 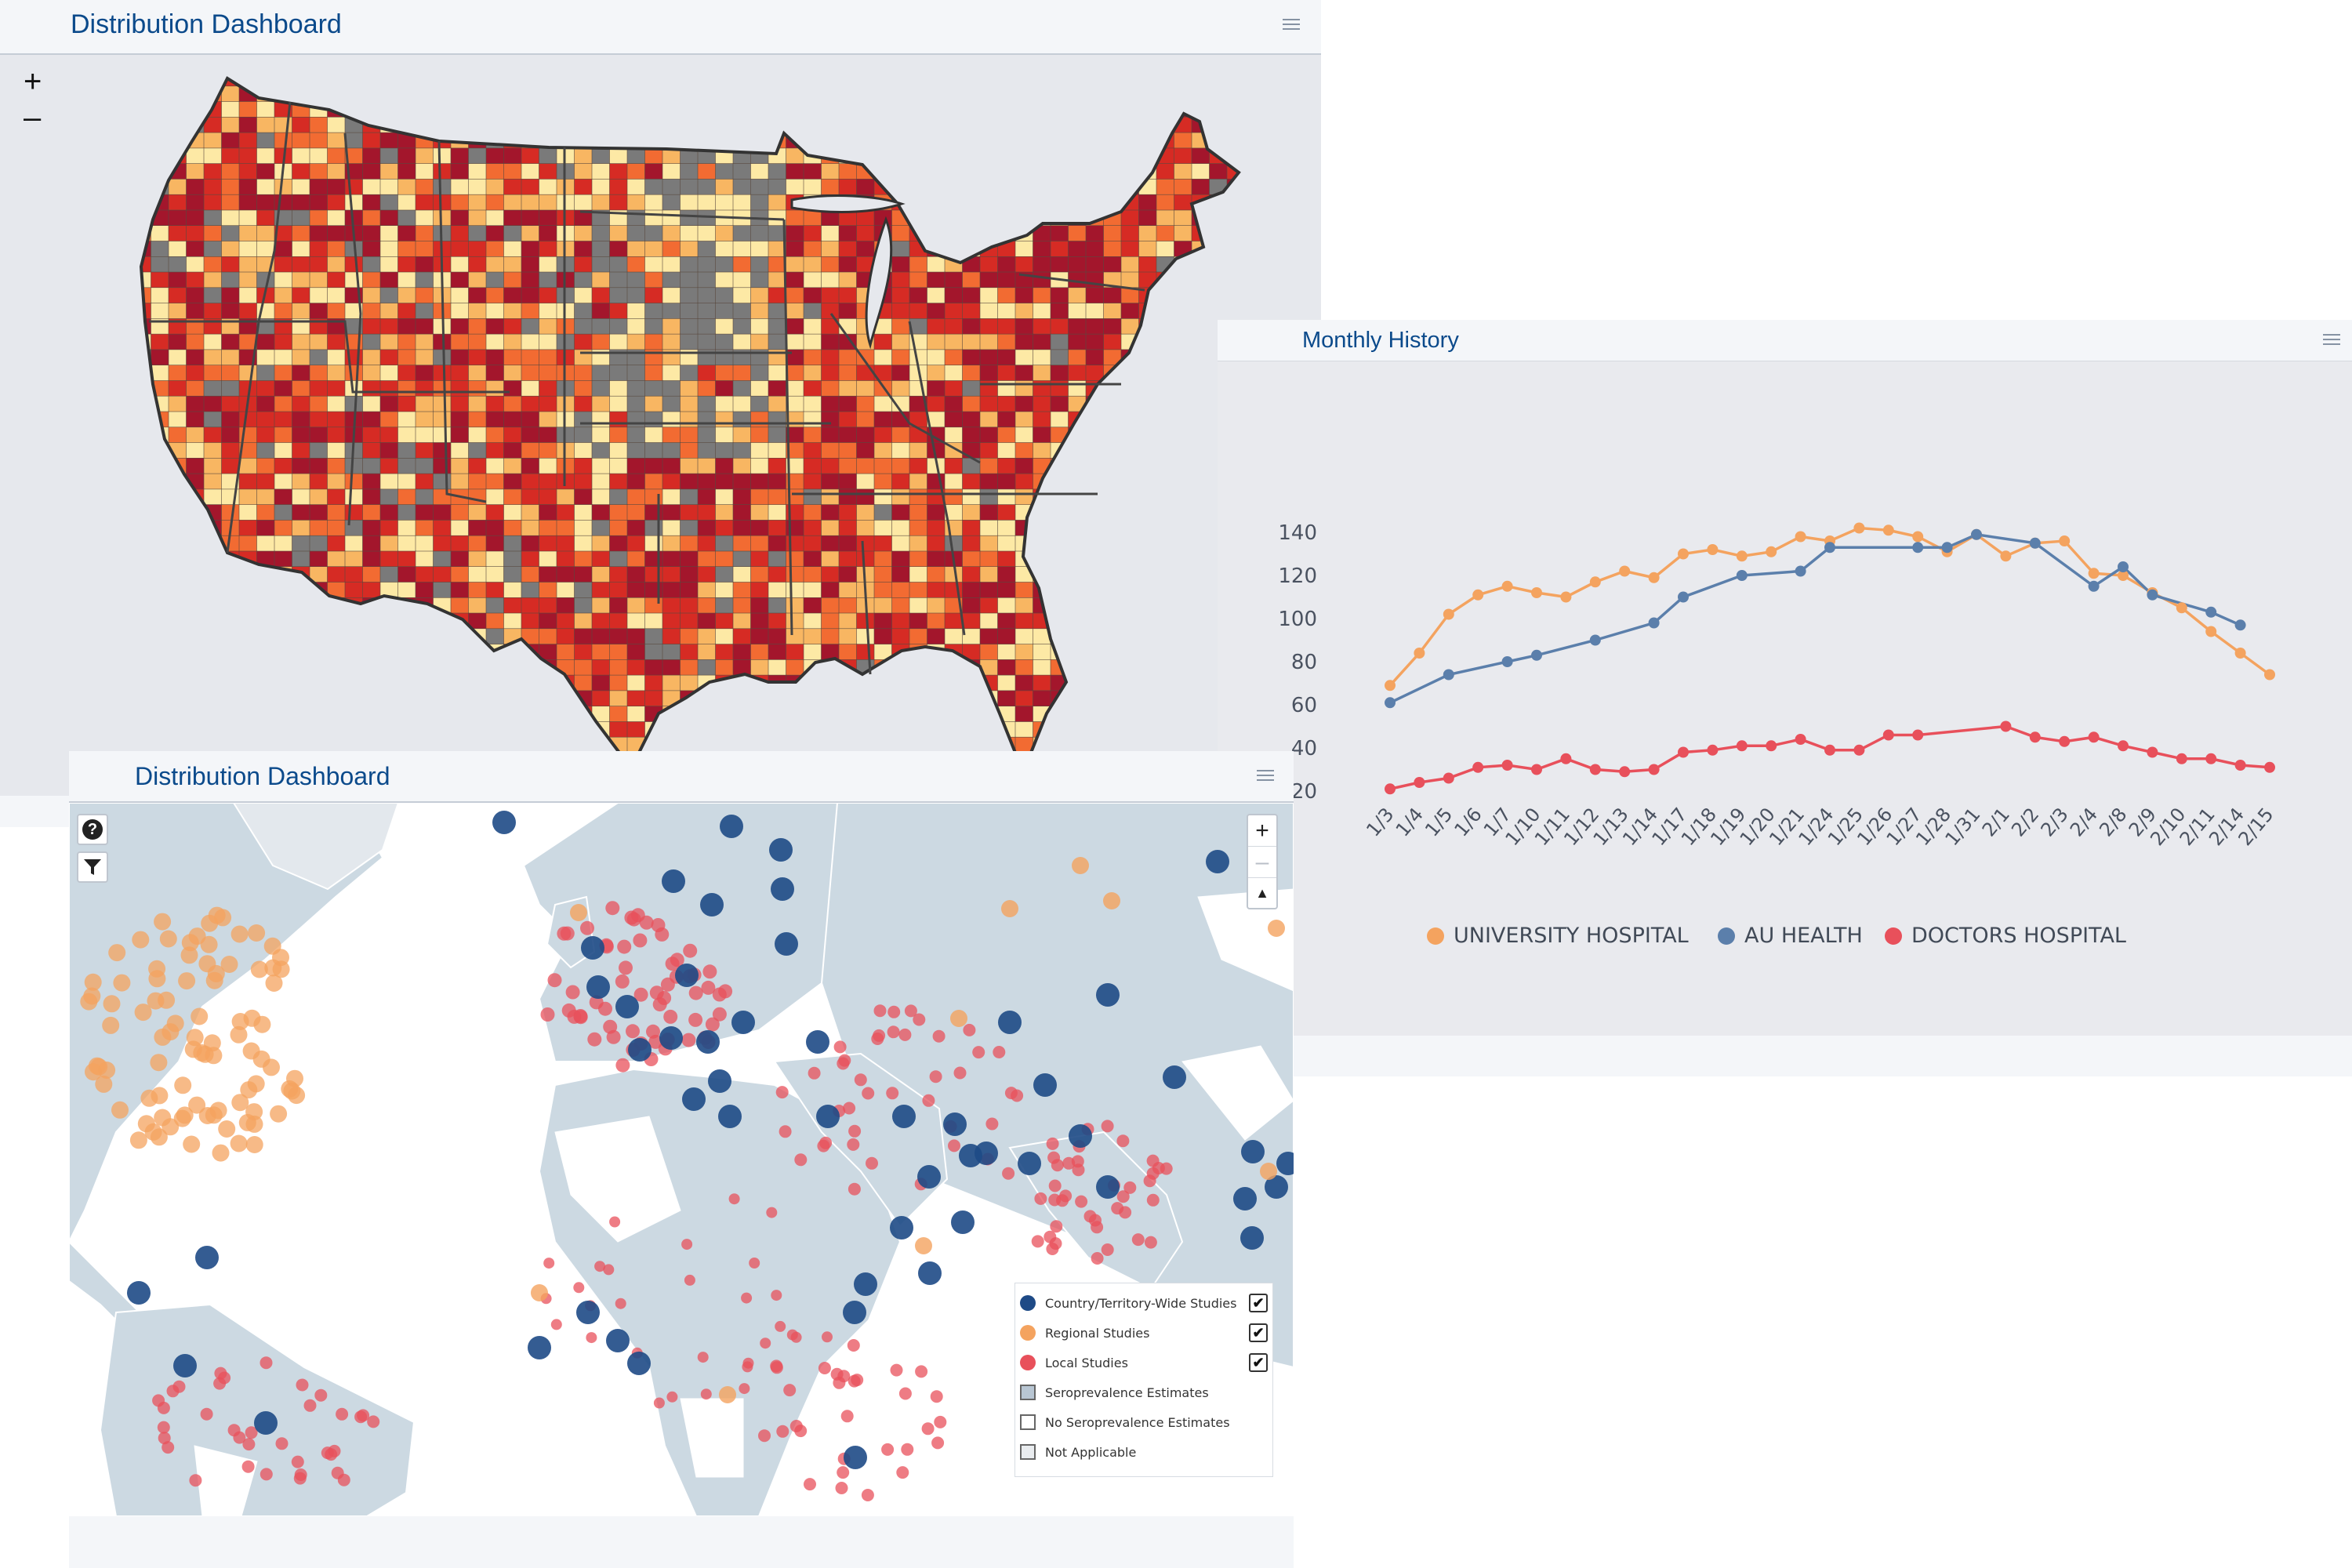 I want to click on panel-menu-icon, so click(x=1291, y=24).